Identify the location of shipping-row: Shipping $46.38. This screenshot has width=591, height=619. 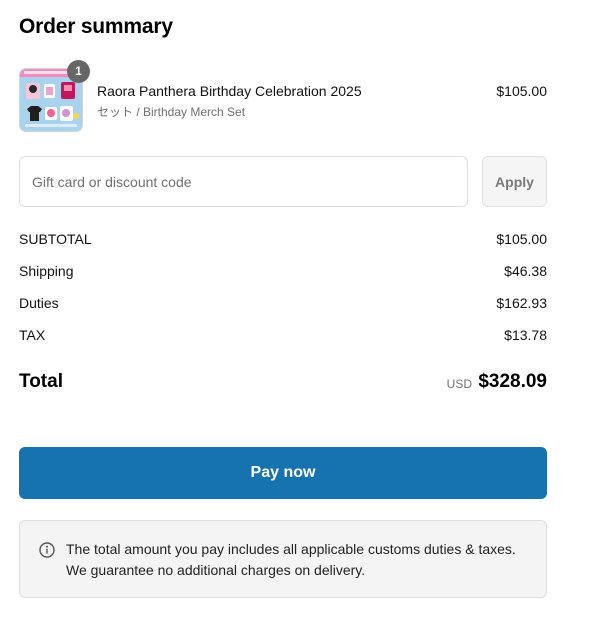
(283, 273).